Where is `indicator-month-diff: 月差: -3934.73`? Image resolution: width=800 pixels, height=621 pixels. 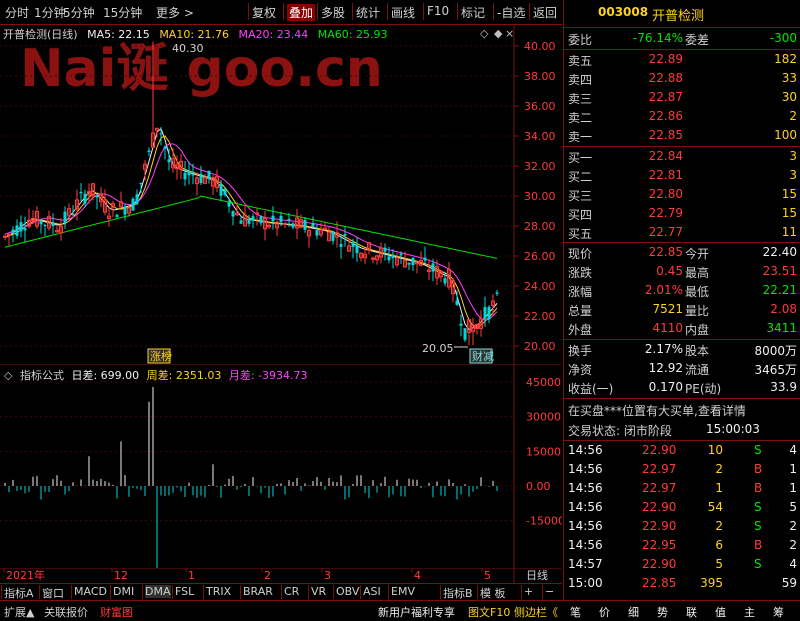
indicator-month-diff: 月差: -3934.73 is located at coordinates (268, 375).